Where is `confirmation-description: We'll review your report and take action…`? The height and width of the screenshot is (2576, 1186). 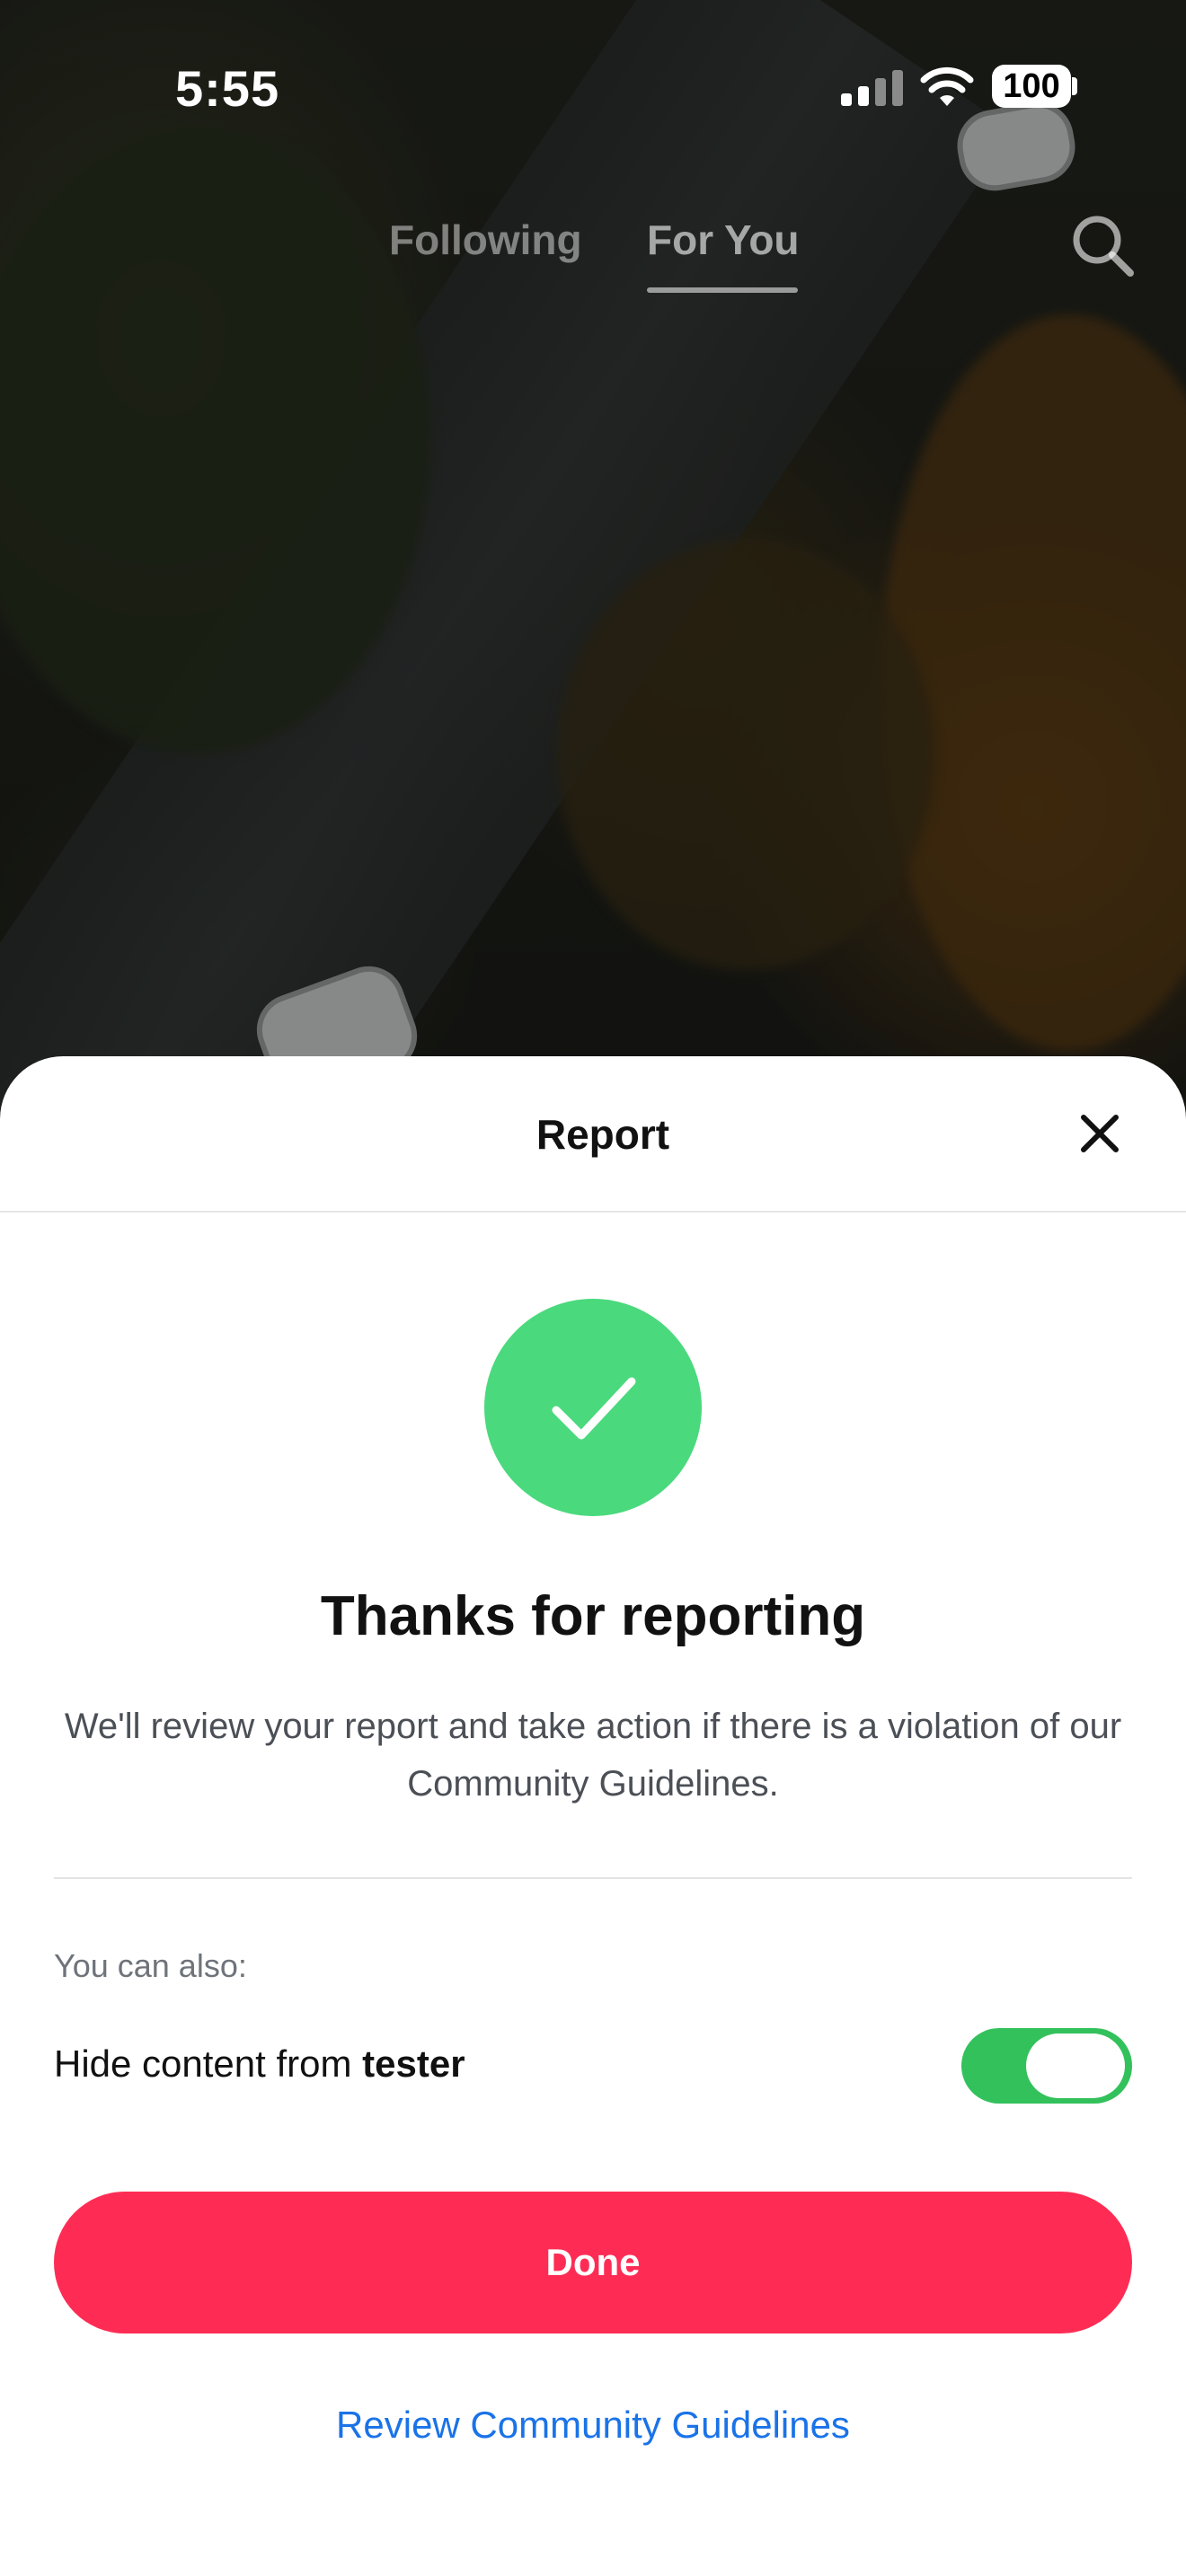
confirmation-description: We'll review your report and take action… is located at coordinates (593, 1755).